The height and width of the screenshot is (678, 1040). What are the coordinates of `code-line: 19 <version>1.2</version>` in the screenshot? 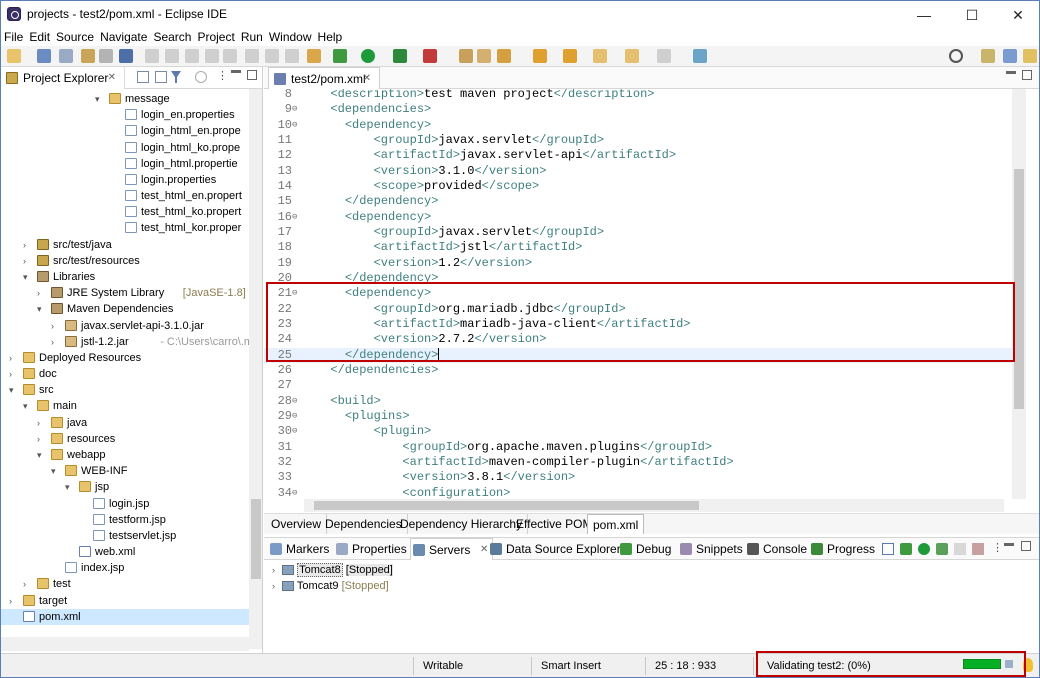 It's located at (638, 263).